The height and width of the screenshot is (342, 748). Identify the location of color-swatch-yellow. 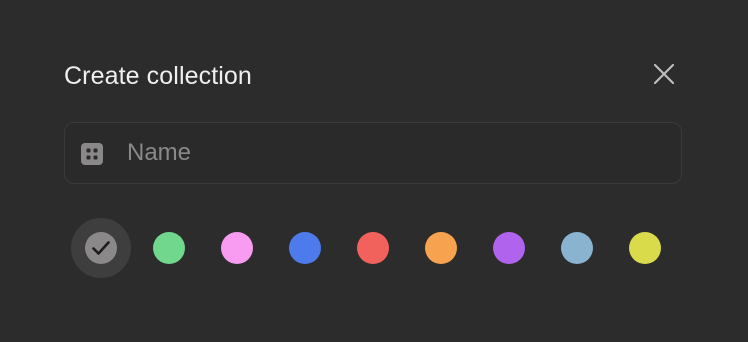
(645, 248).